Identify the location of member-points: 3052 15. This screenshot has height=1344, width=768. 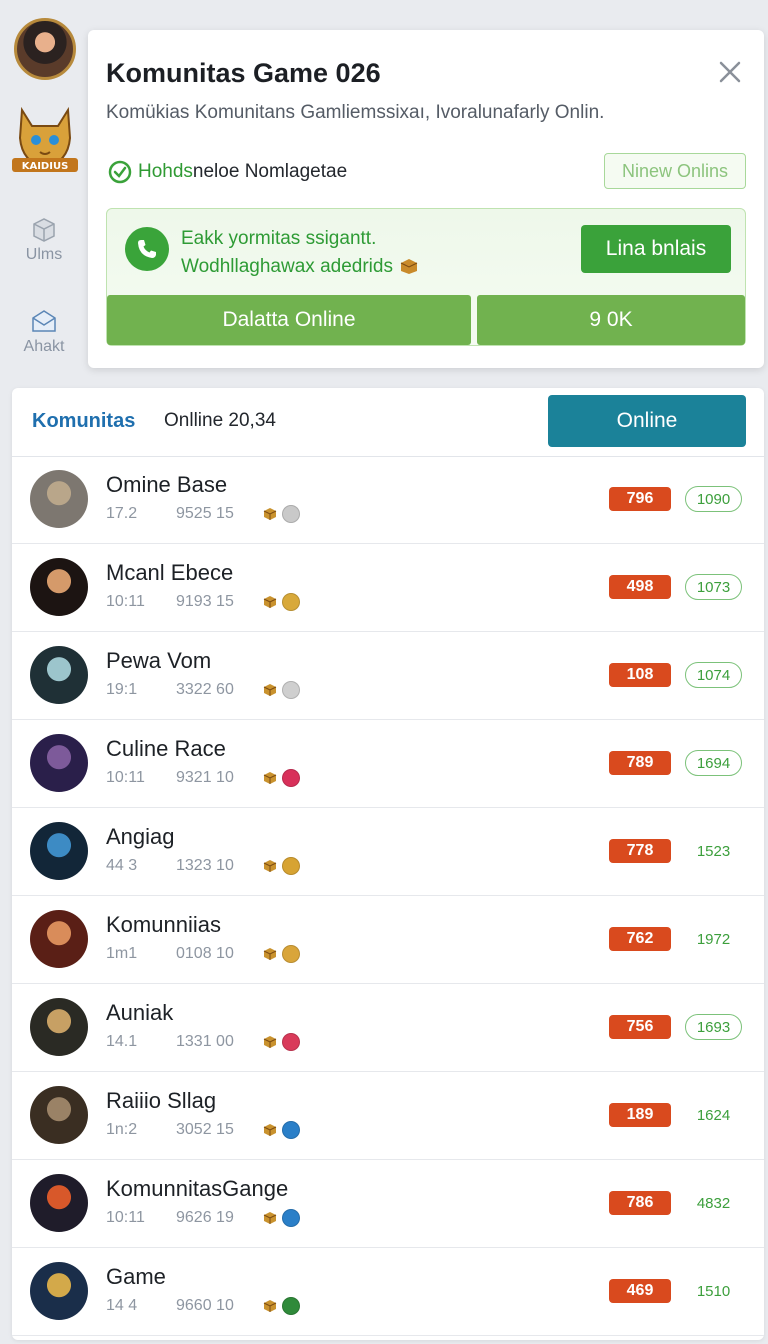
(205, 1129).